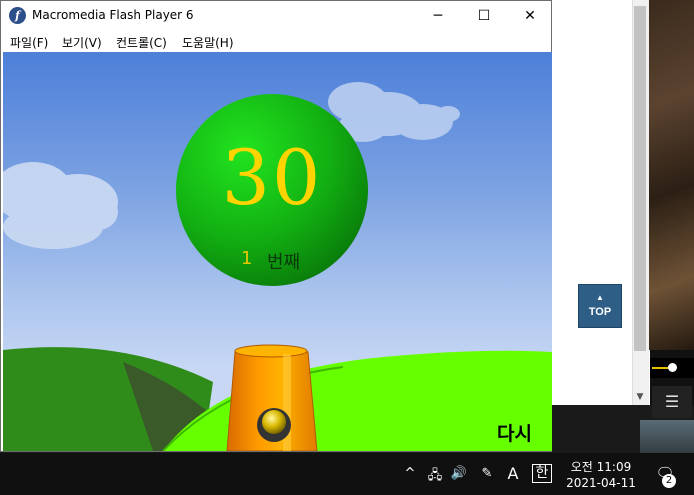 The height and width of the screenshot is (495, 694). What do you see at coordinates (640, 178) in the screenshot?
I see `scrollbar-thumb` at bounding box center [640, 178].